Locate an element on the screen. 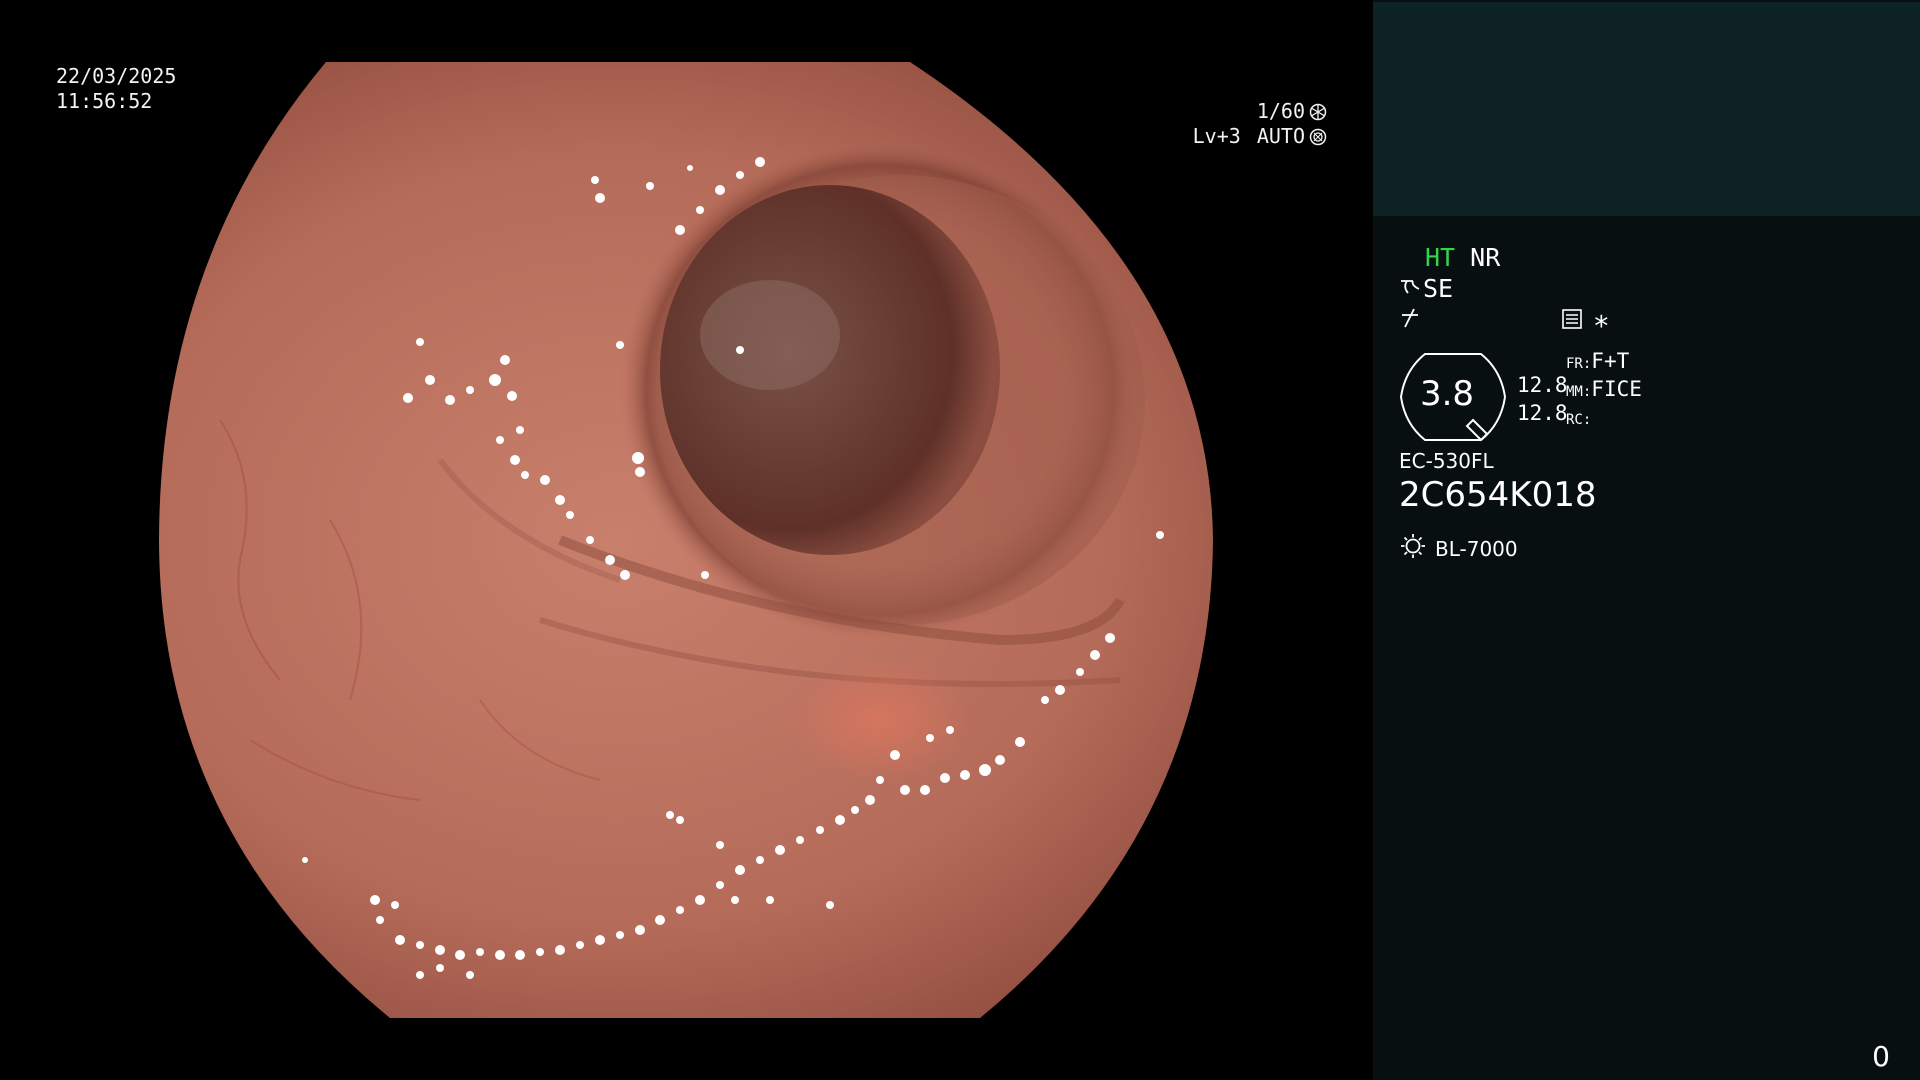 This screenshot has height=1080, width=1920. shutter-row: 1/60 is located at coordinates (1260, 111).